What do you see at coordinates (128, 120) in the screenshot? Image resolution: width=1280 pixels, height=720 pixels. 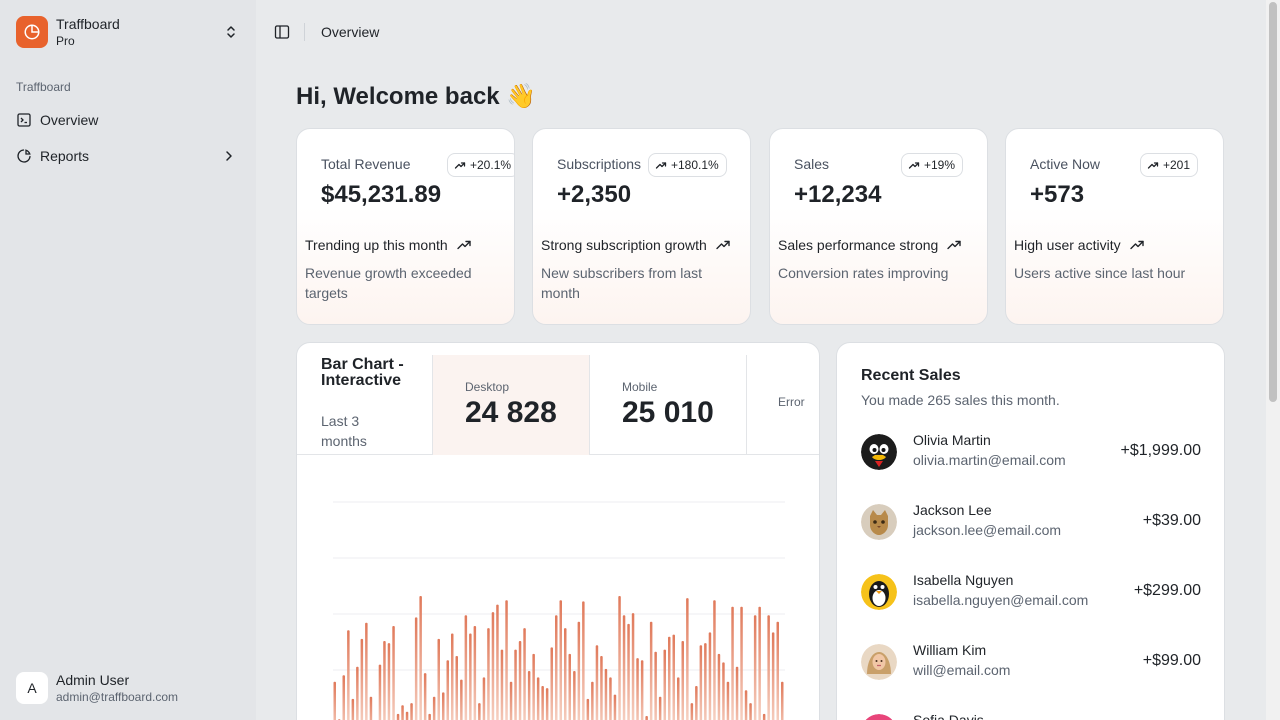 I see `sidebar-item-overview: Overview` at bounding box center [128, 120].